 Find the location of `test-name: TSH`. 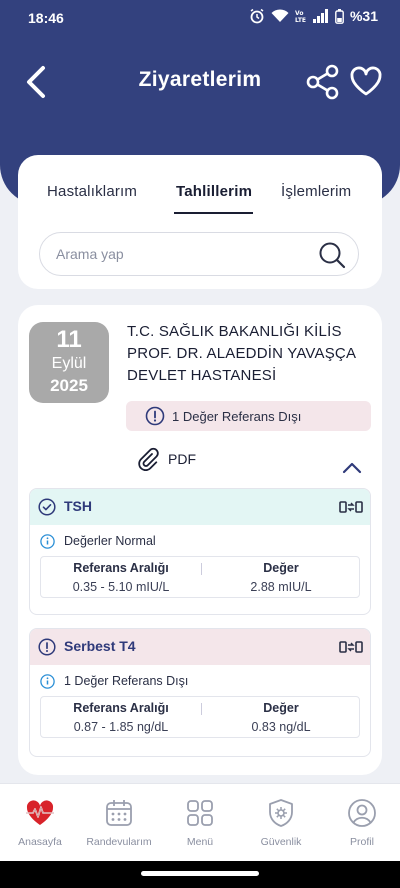

test-name: TSH is located at coordinates (78, 506).